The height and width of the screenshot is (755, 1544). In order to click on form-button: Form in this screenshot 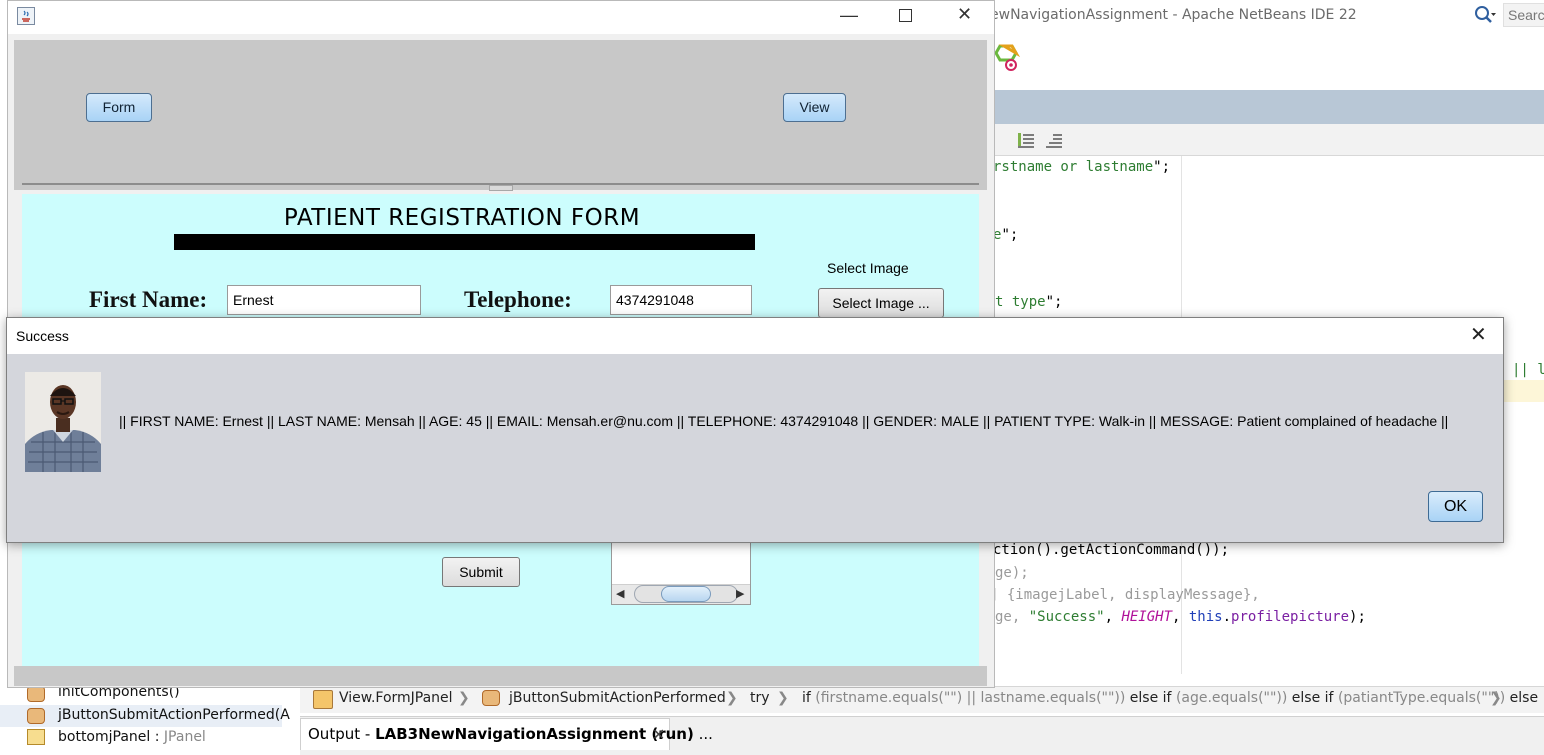, I will do `click(119, 107)`.